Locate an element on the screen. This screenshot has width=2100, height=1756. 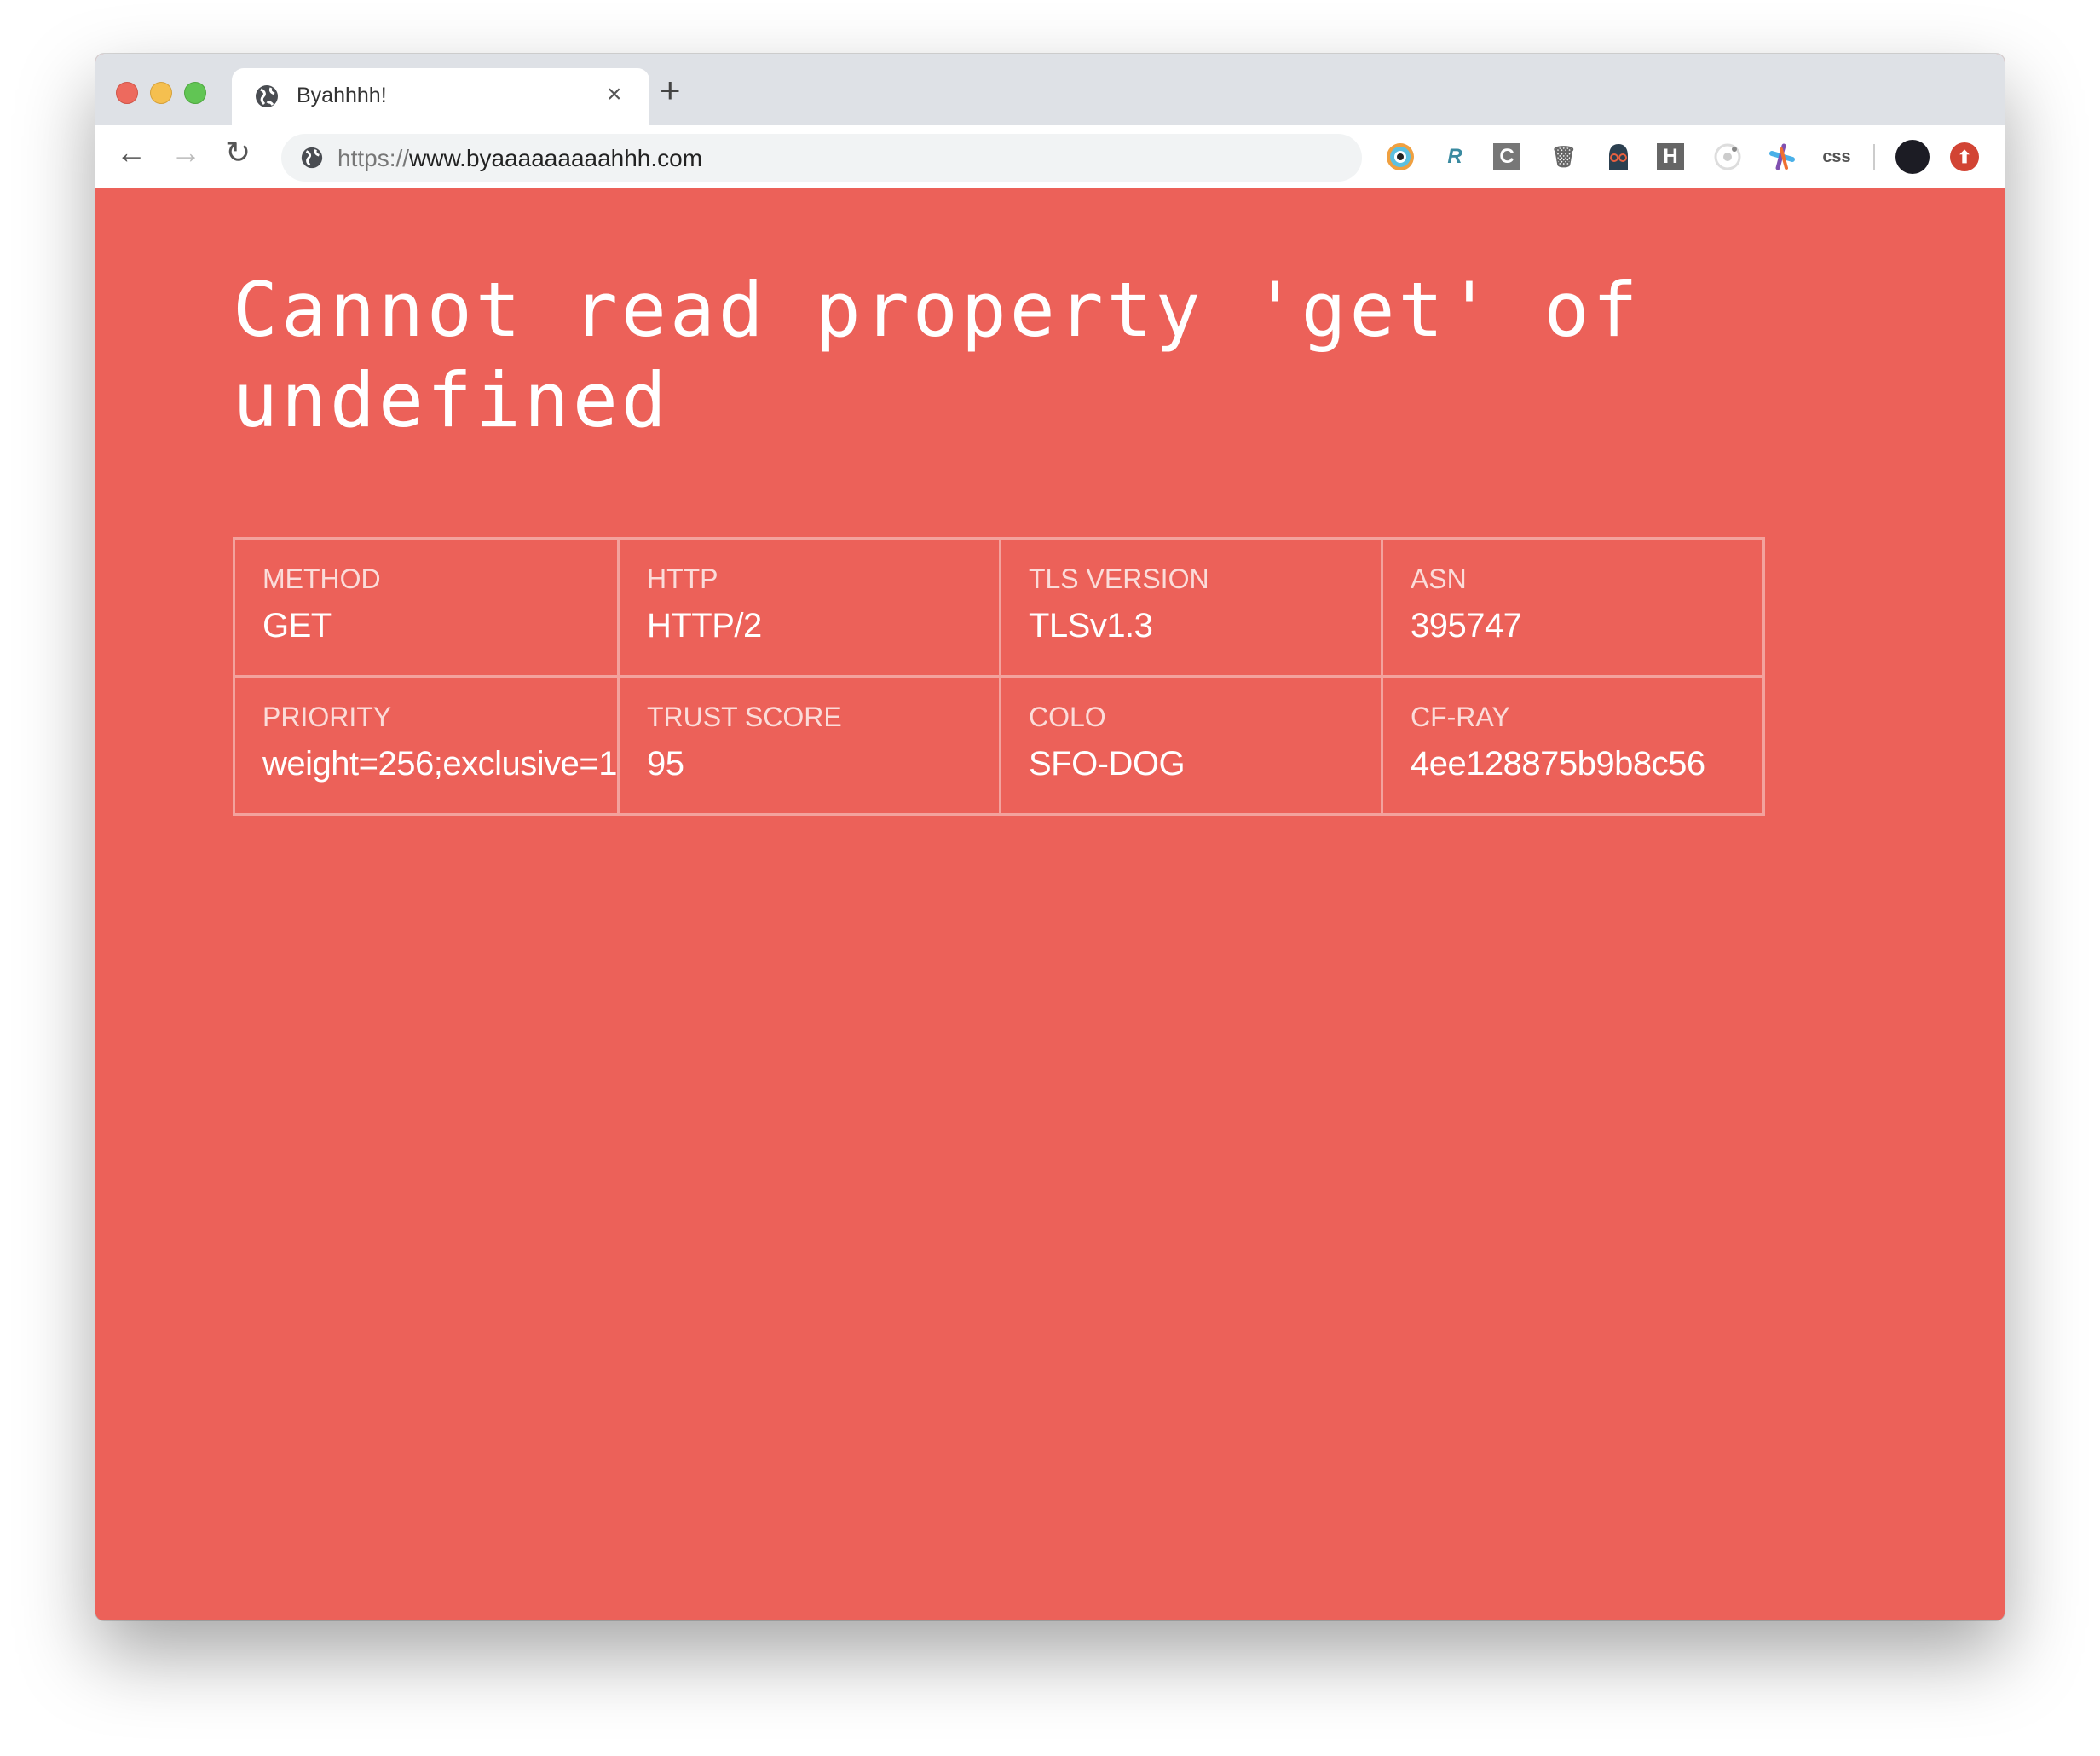
info-cell-asn: ASN 395747 is located at coordinates (1572, 607).